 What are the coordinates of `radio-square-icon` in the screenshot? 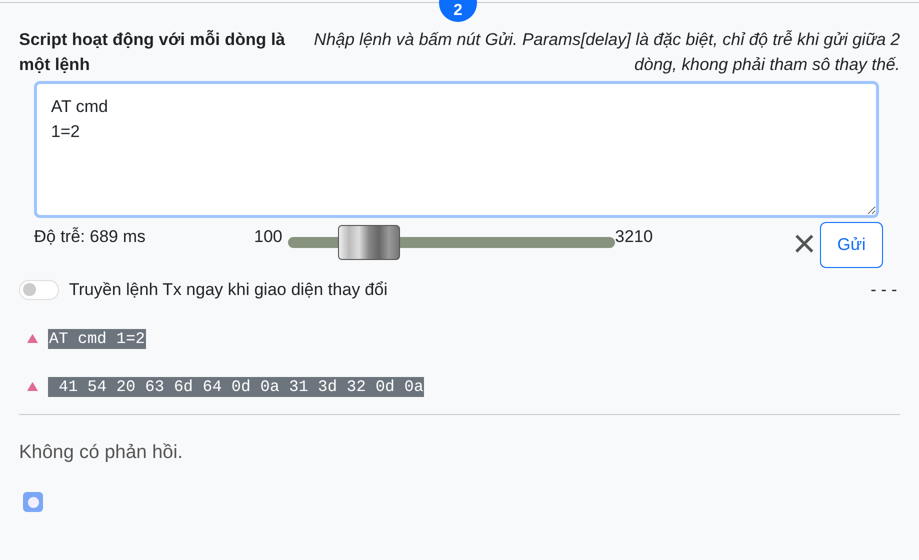 It's located at (33, 502).